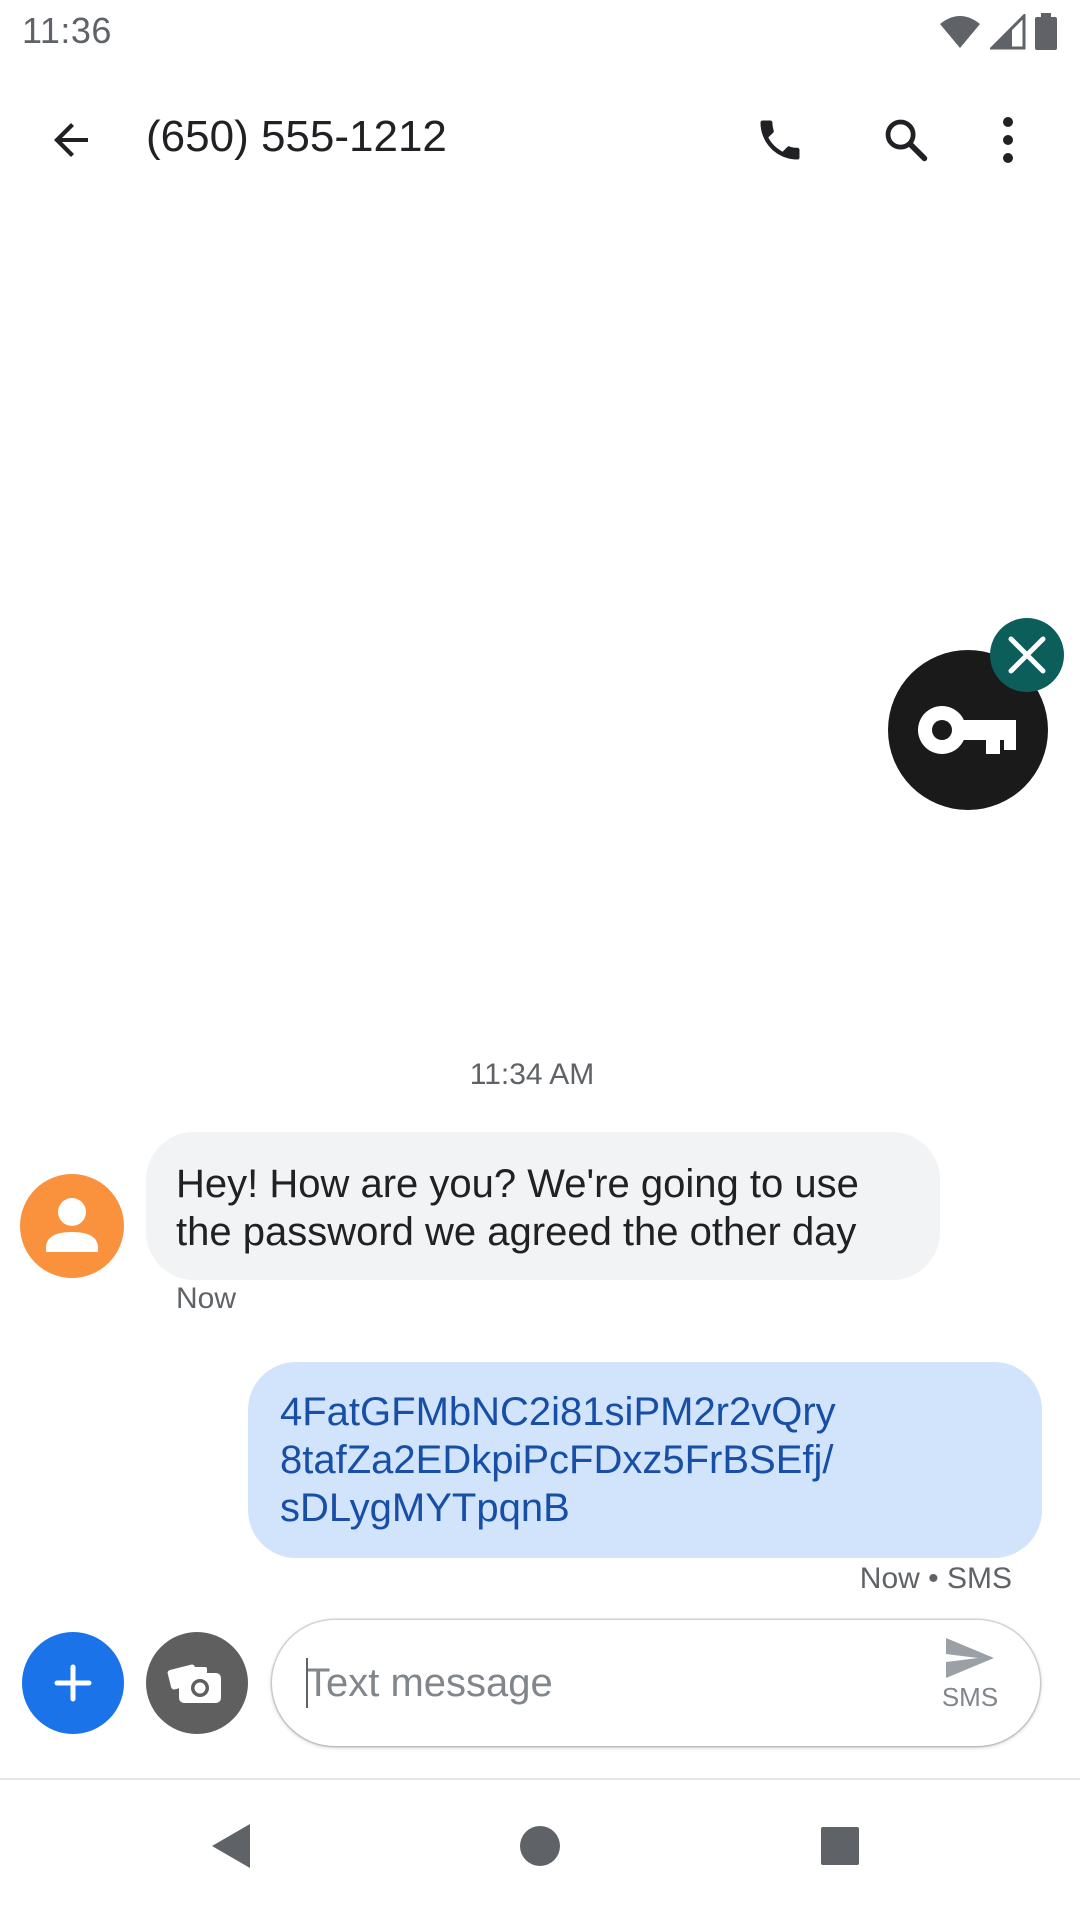  Describe the element at coordinates (206, 1298) in the screenshot. I see `message-status: Now` at that location.